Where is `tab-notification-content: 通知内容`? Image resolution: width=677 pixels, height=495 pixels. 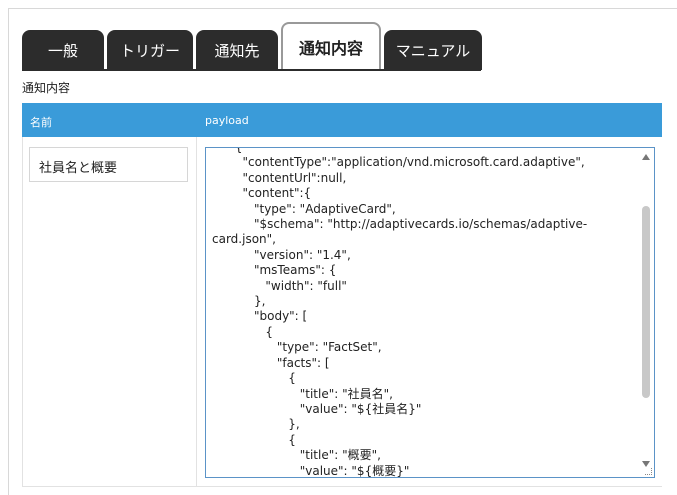
tab-notification-content: 通知内容 is located at coordinates (331, 46).